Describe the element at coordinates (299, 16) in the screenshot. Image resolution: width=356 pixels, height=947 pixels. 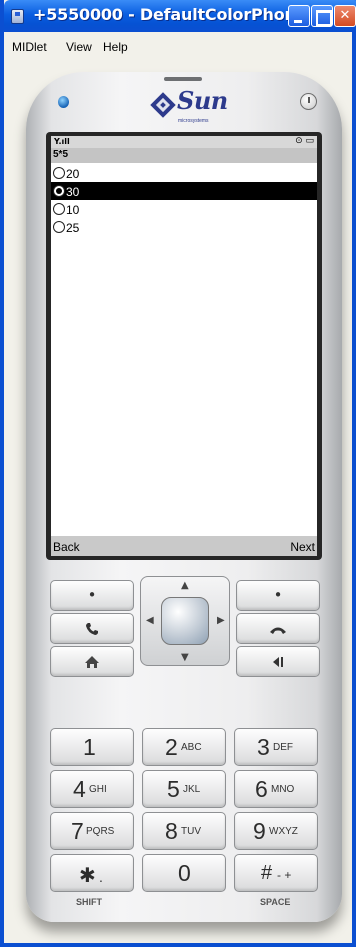
I see `minimize-button` at that location.